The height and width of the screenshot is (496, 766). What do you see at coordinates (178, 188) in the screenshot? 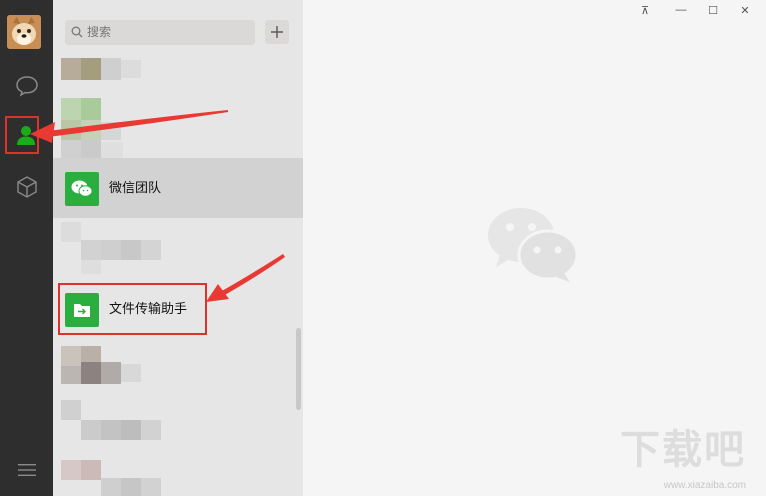
I see `contact-row-wechat-team: 微信团队` at bounding box center [178, 188].